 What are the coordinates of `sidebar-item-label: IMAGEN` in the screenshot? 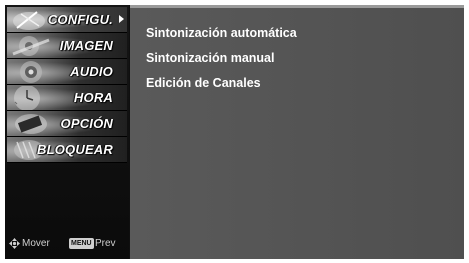 It's located at (86, 45).